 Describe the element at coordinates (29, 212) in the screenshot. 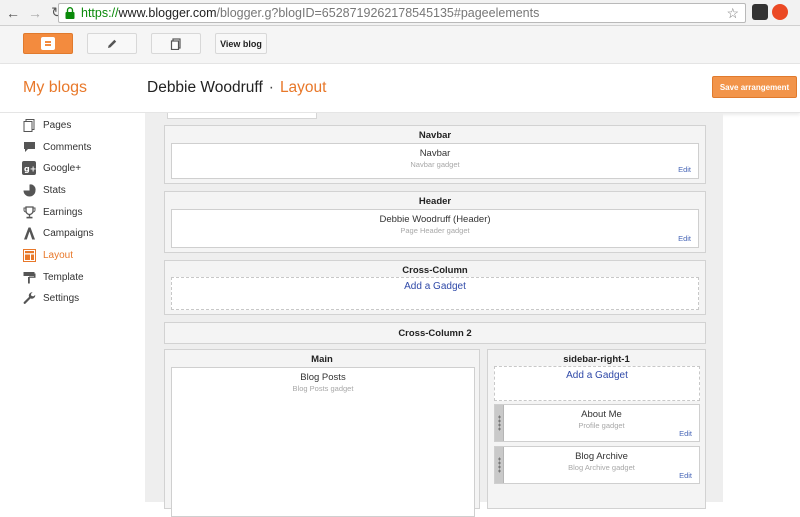

I see `trophy-icon` at that location.